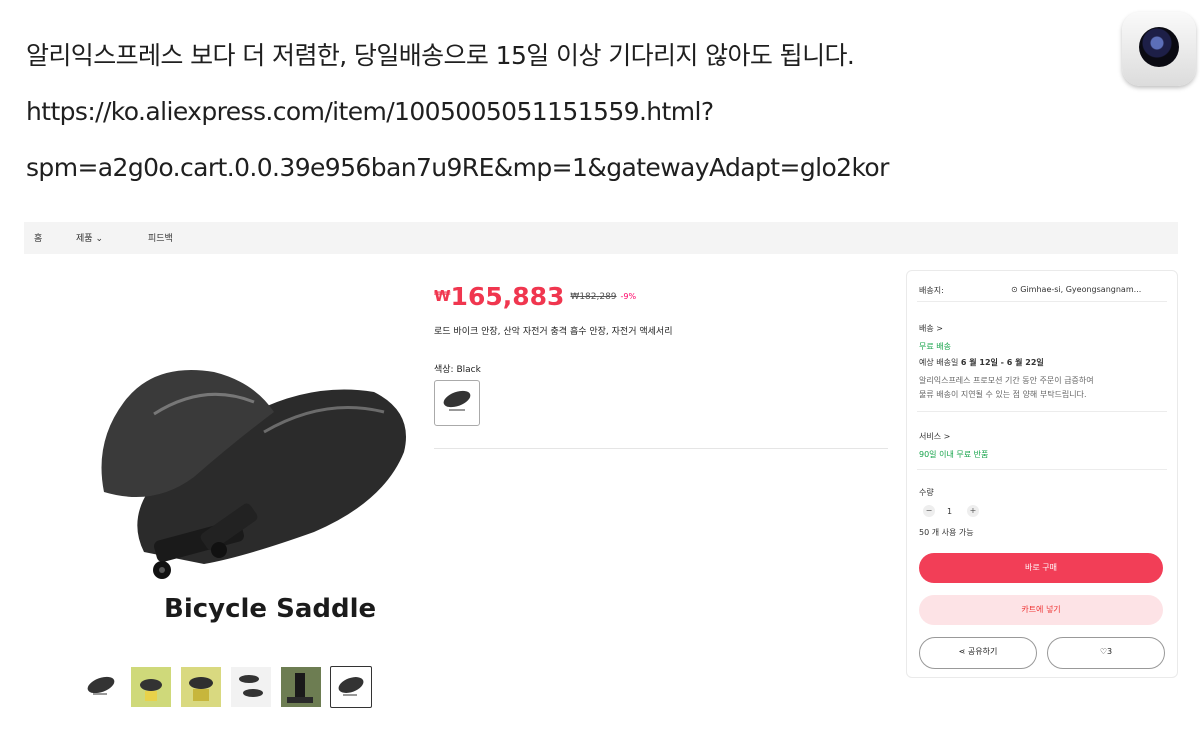 This screenshot has width=1200, height=740. Describe the element at coordinates (84, 239) in the screenshot. I see `nav-products-label: 제품` at that location.